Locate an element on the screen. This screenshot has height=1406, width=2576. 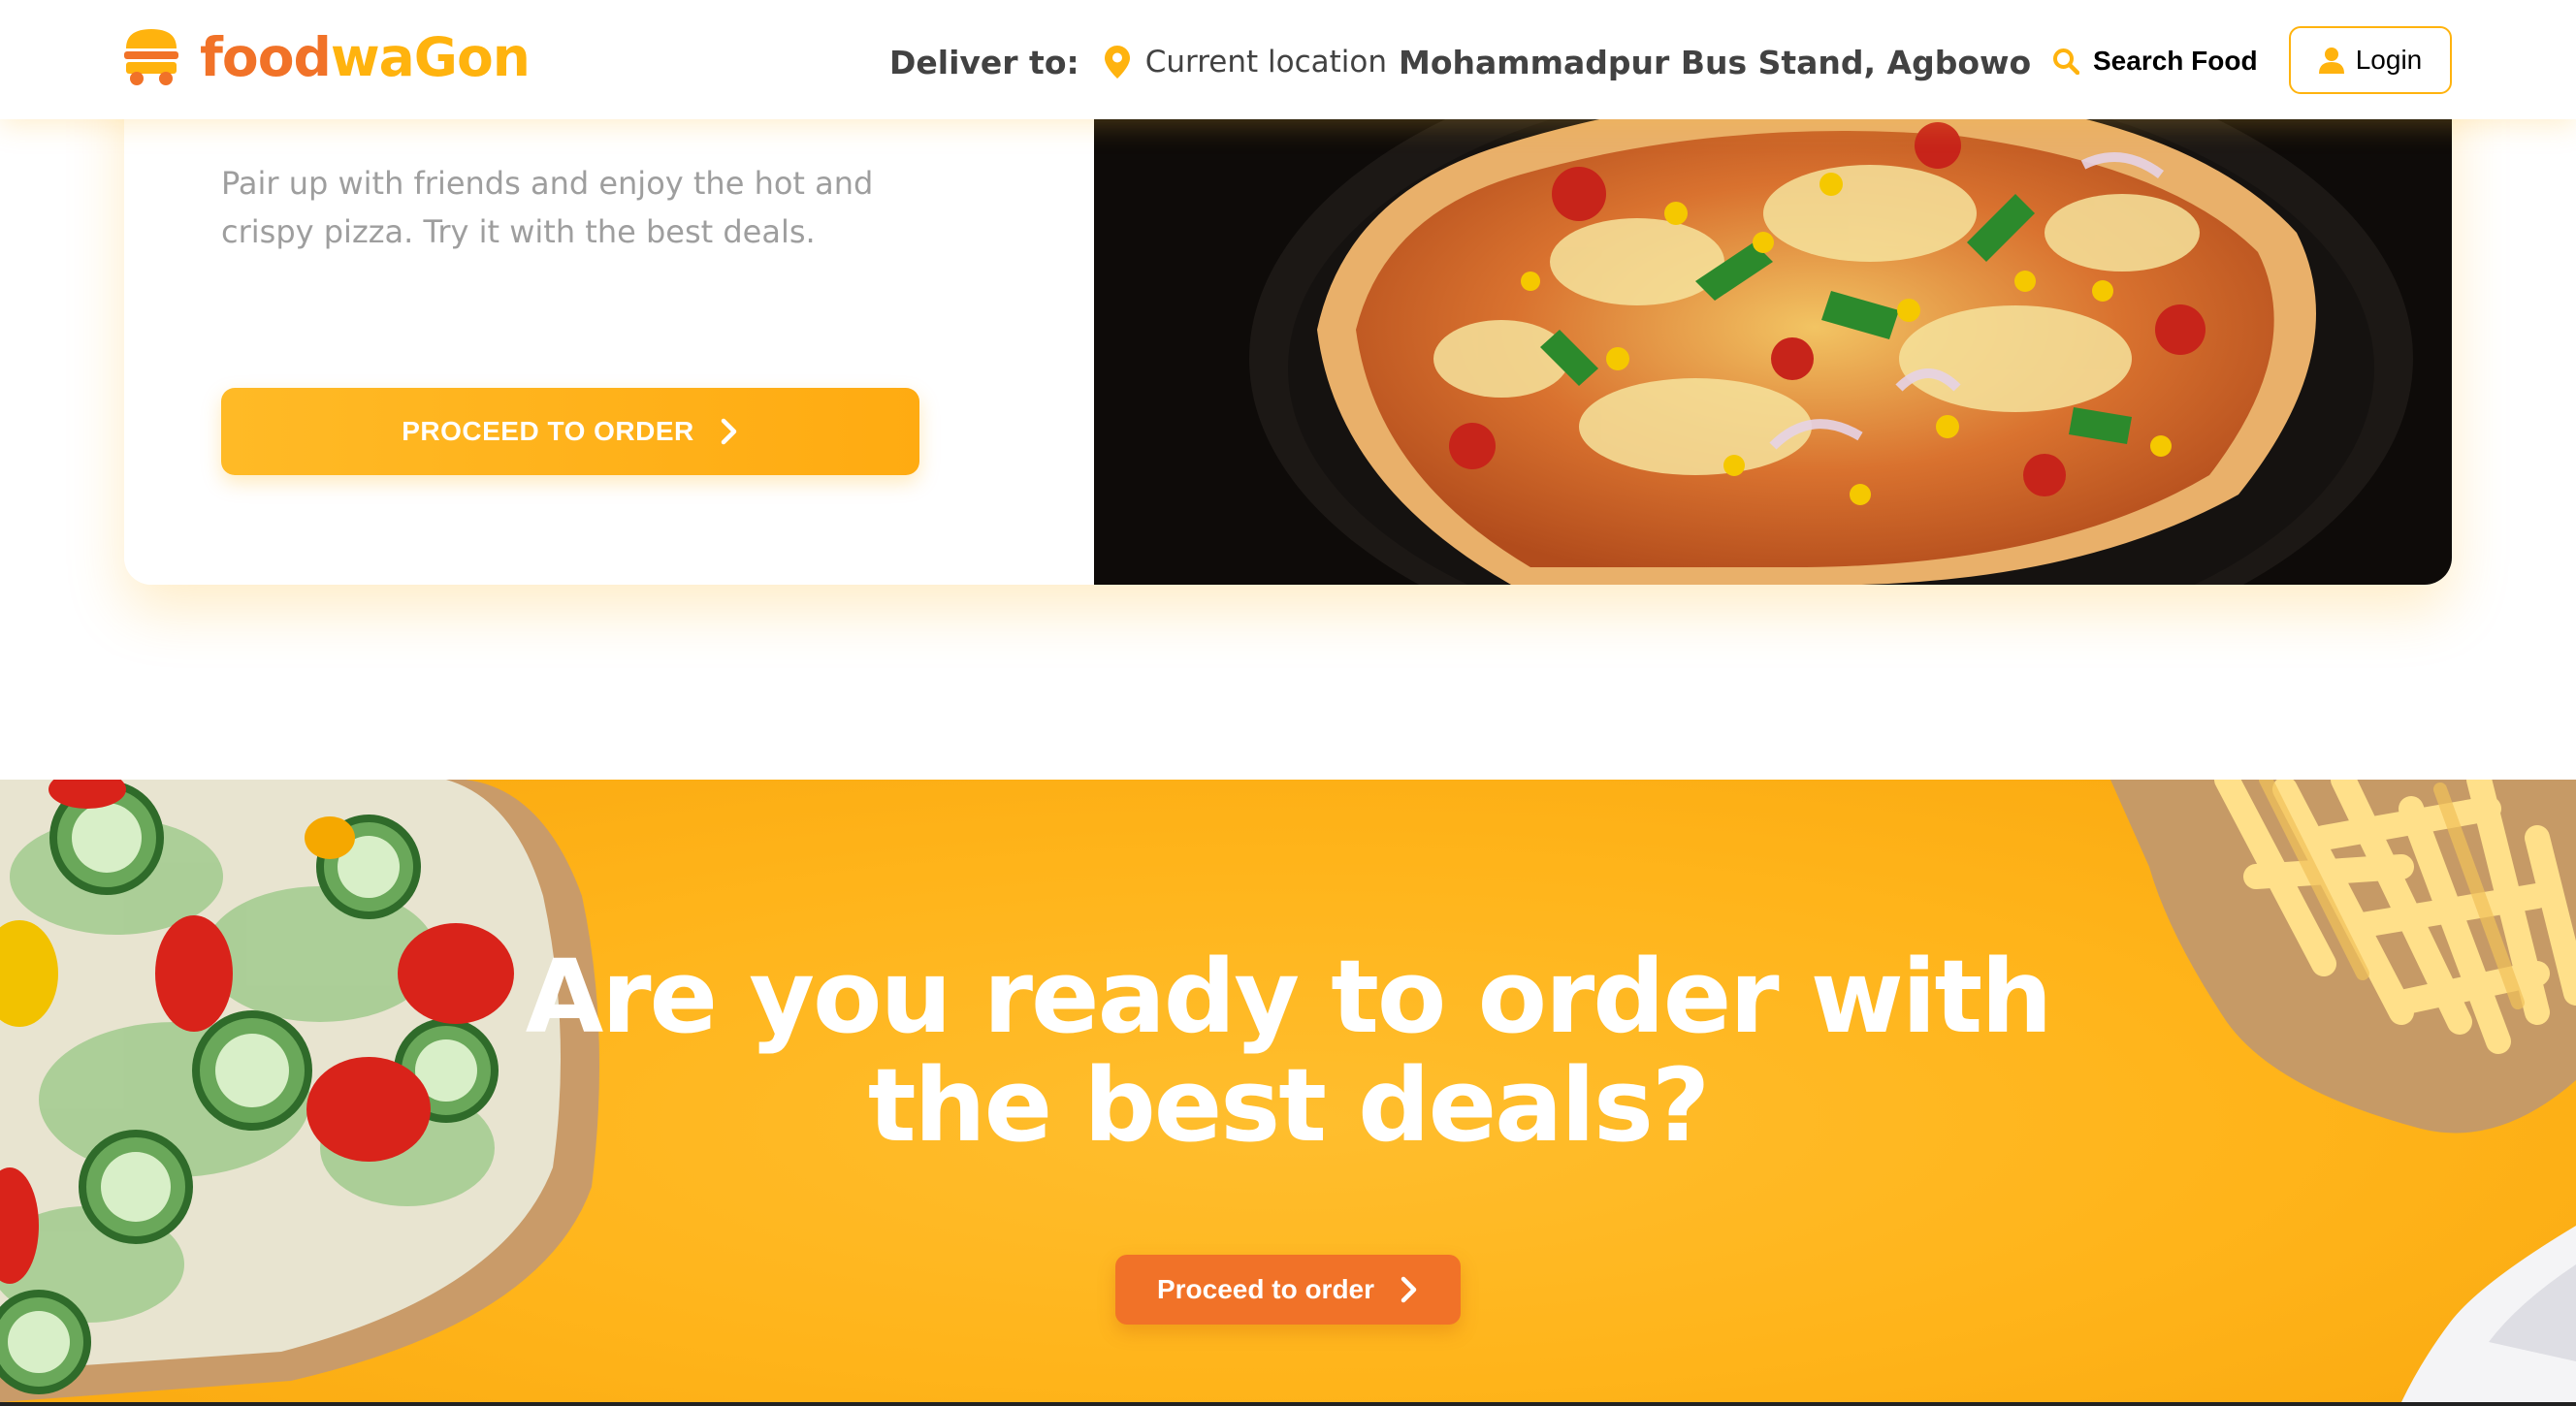
location-pin-icon is located at coordinates (1117, 62).